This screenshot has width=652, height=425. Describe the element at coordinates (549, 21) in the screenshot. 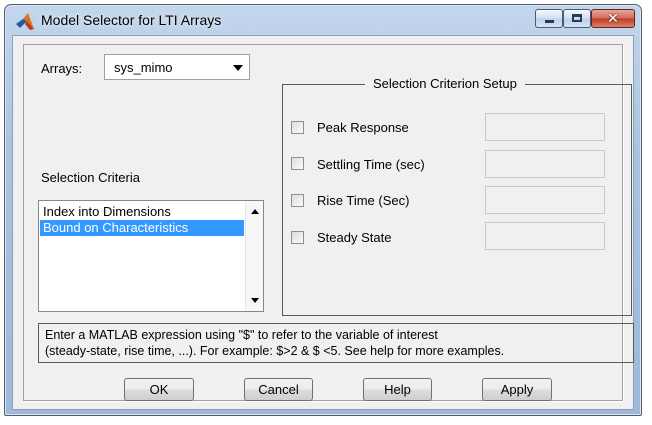

I see `minimize-icon` at that location.